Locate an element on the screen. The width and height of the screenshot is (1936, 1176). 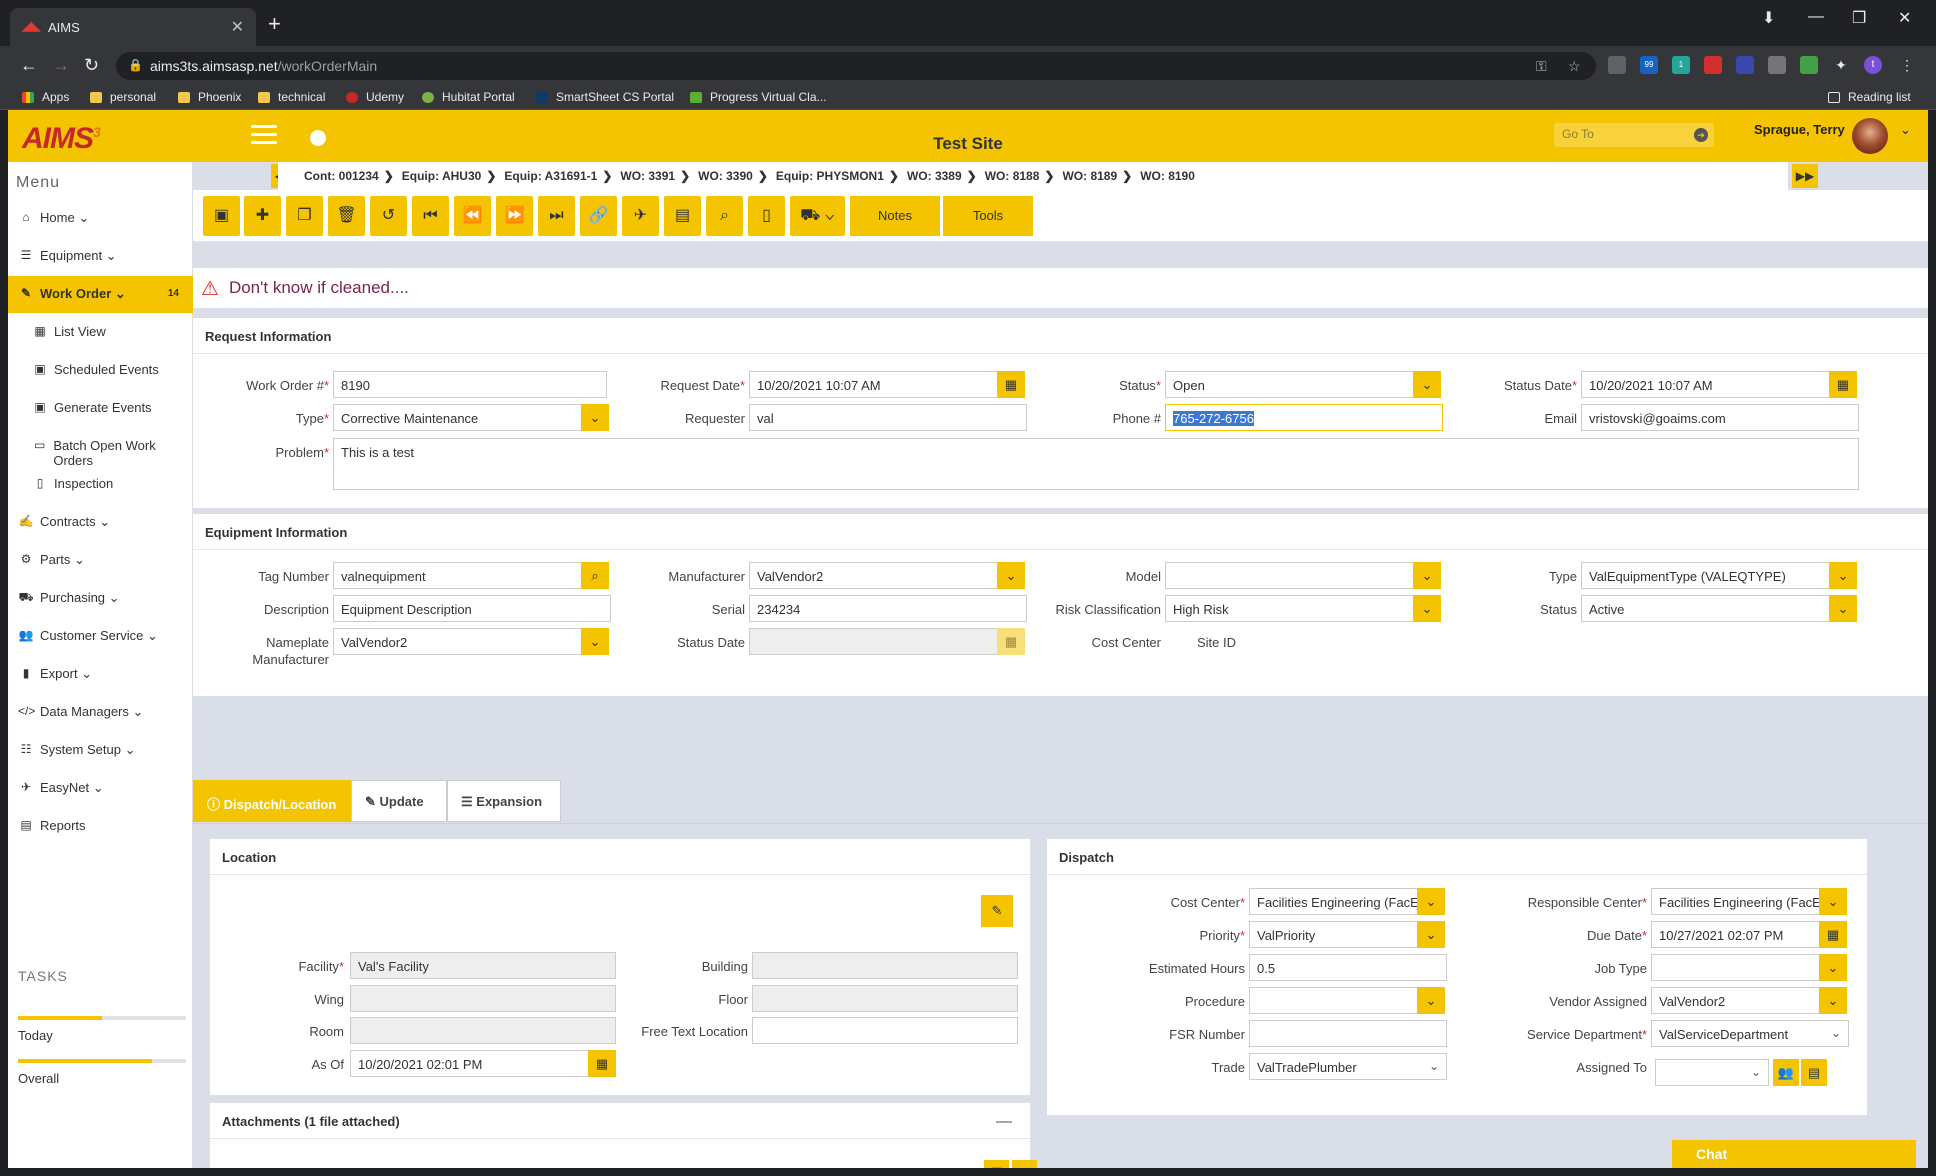
external-link-icon: ⇗ is located at coordinates (1024, 1164).